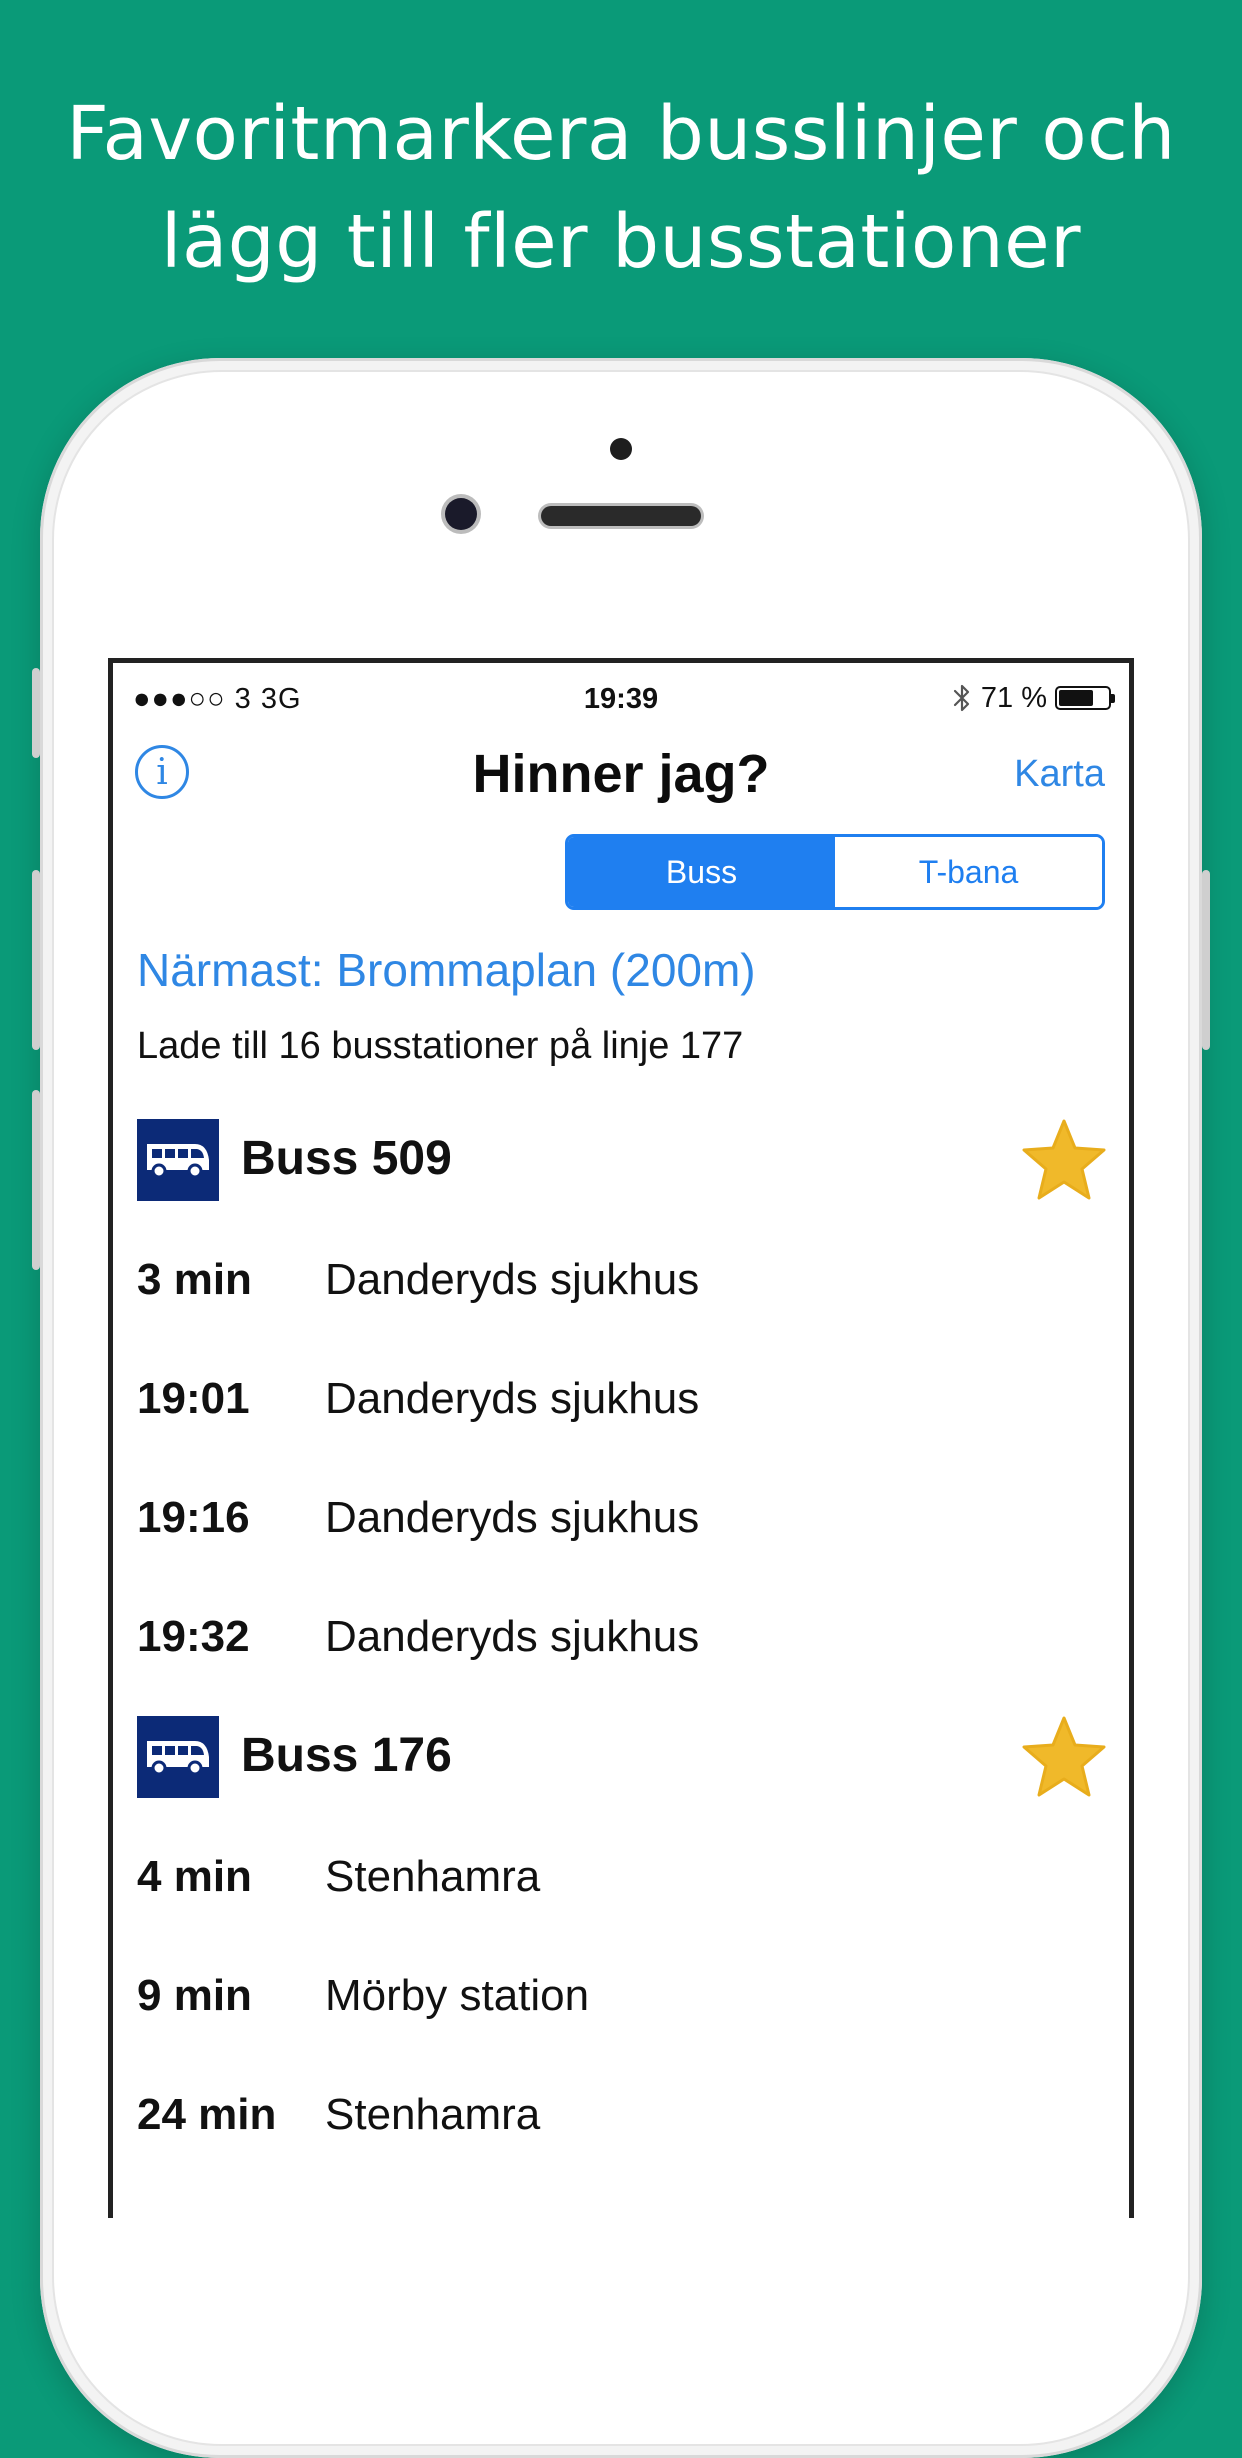 This screenshot has height=2458, width=1242. What do you see at coordinates (622, 1887) in the screenshot?
I see `departure-row: 4 min Stenhamra` at bounding box center [622, 1887].